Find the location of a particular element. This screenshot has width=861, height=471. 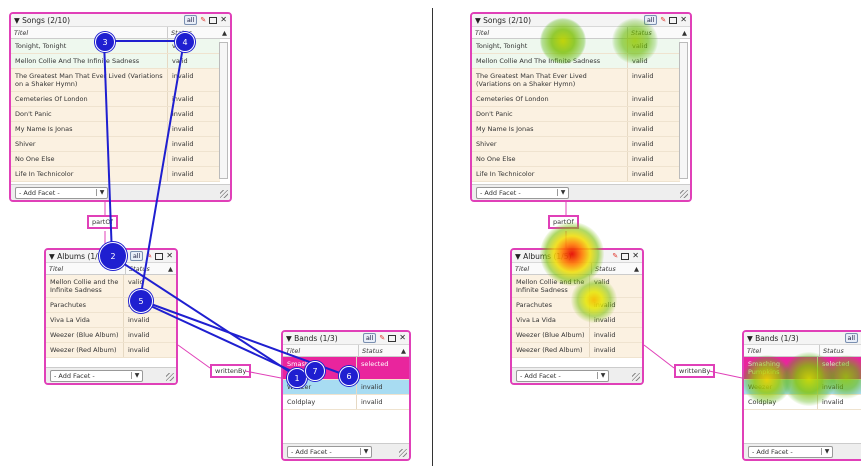

fixation-marker: 6 is located at coordinates (349, 376).